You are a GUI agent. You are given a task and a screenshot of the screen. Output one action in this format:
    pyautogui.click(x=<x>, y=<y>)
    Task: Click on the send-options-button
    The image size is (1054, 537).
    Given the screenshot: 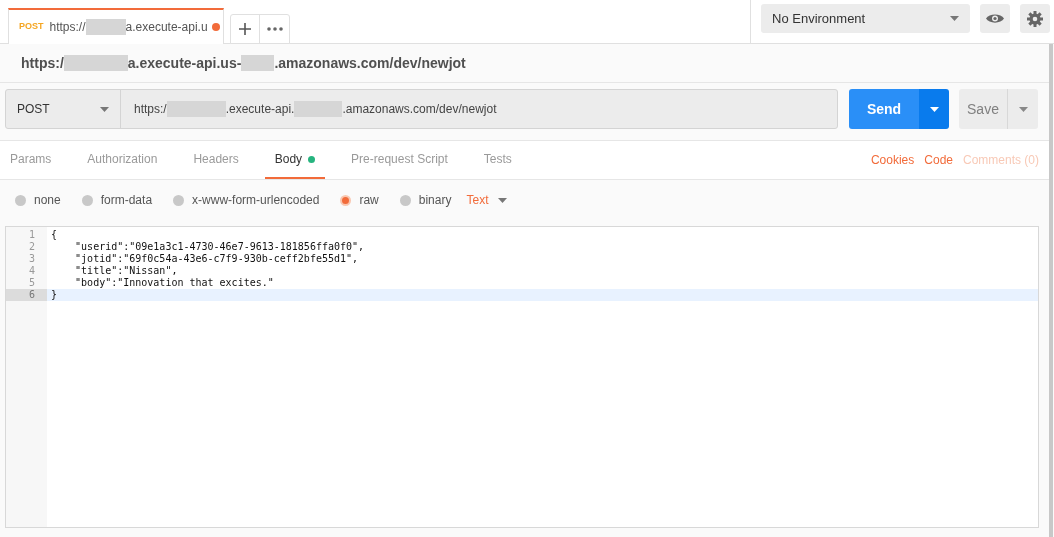 What is the action you would take?
    pyautogui.click(x=934, y=109)
    